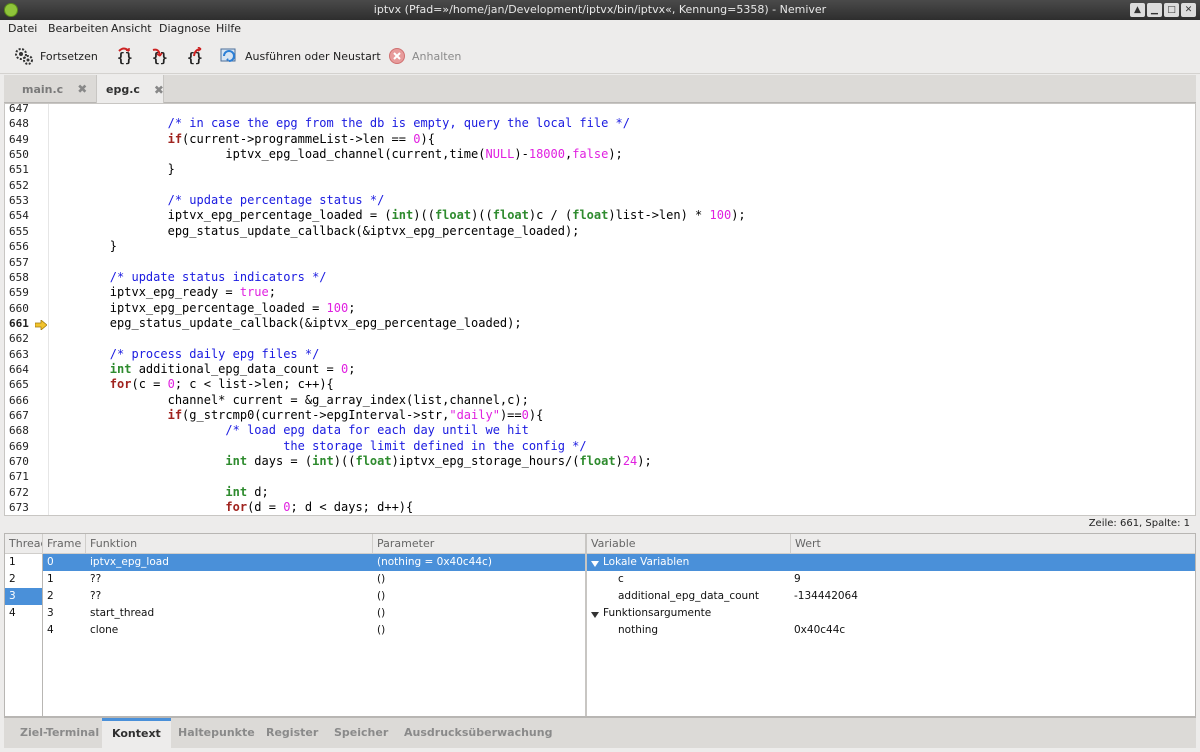  Describe the element at coordinates (19, 507) in the screenshot. I see `line-number: 673` at that location.